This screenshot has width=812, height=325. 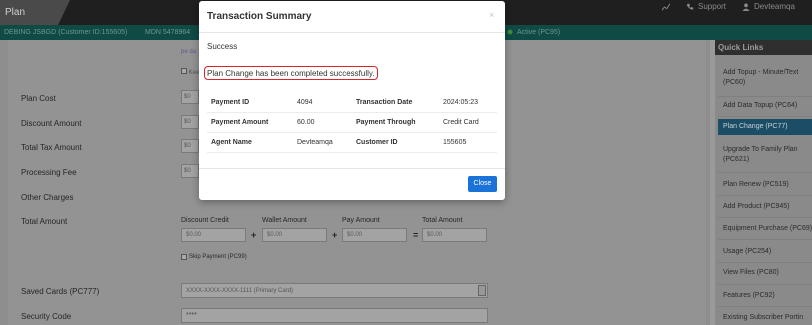 What do you see at coordinates (305, 102) in the screenshot?
I see `payment-id-value: 4094` at bounding box center [305, 102].